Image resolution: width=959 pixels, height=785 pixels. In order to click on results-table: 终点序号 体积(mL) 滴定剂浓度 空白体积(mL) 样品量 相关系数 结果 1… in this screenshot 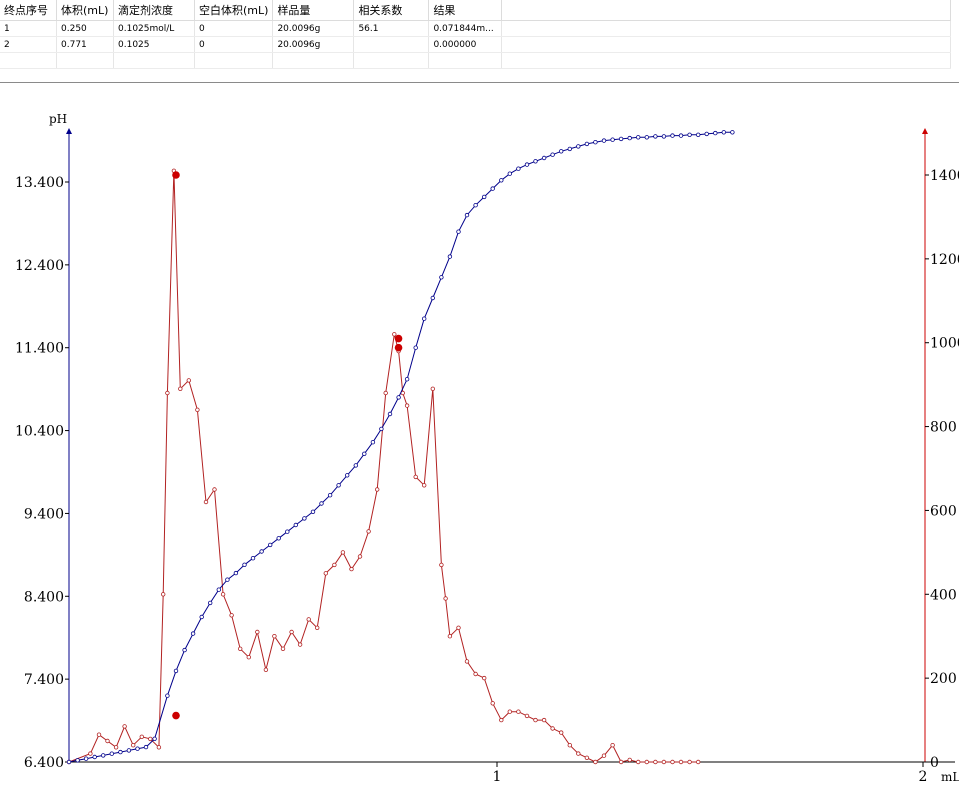, I will do `click(476, 34)`.